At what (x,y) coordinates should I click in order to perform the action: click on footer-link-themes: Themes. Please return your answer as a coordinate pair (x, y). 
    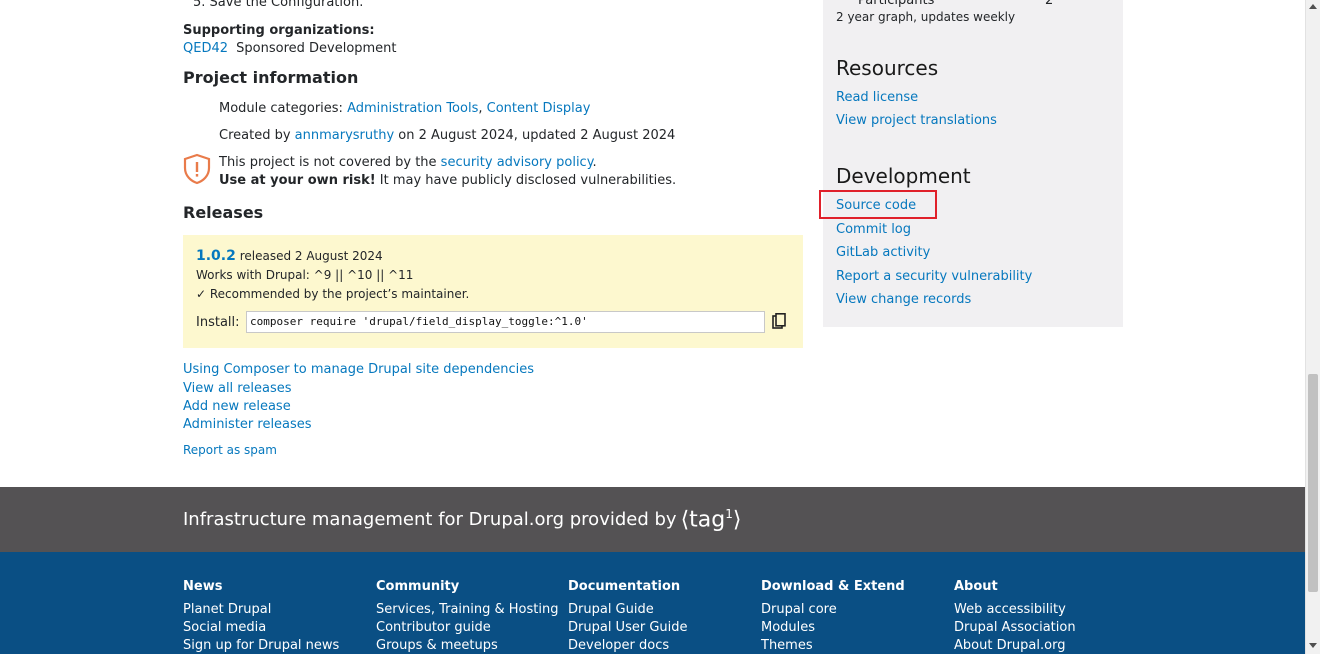
    Looking at the image, I should click on (833, 646).